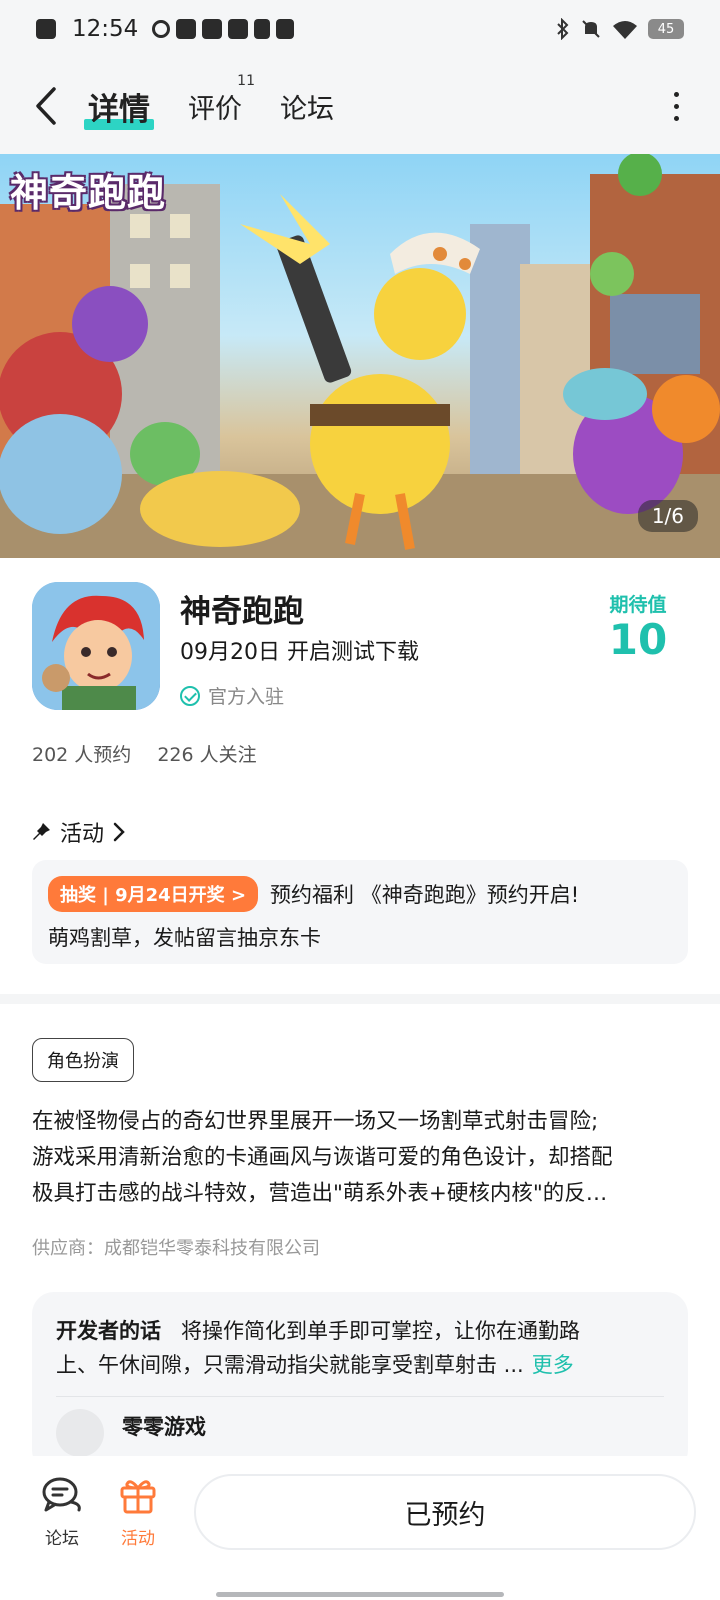 This screenshot has width=720, height=1600. I want to click on expectation-label: 期待值, so click(638, 605).